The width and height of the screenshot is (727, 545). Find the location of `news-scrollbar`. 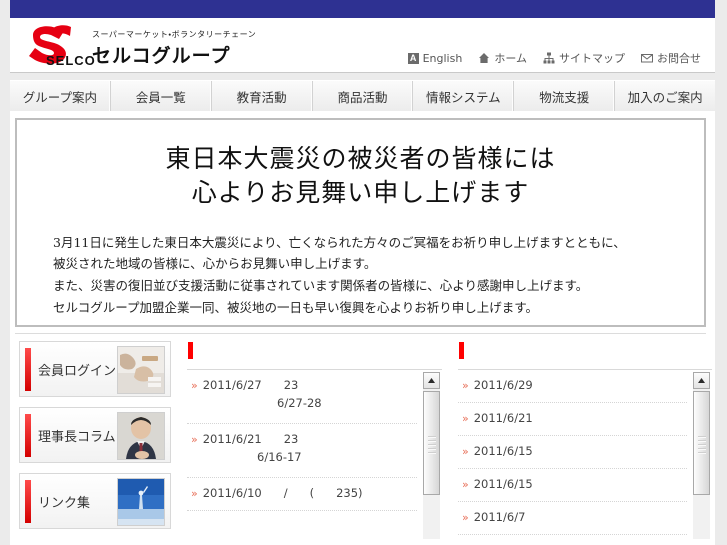

news-scrollbar is located at coordinates (431, 455).